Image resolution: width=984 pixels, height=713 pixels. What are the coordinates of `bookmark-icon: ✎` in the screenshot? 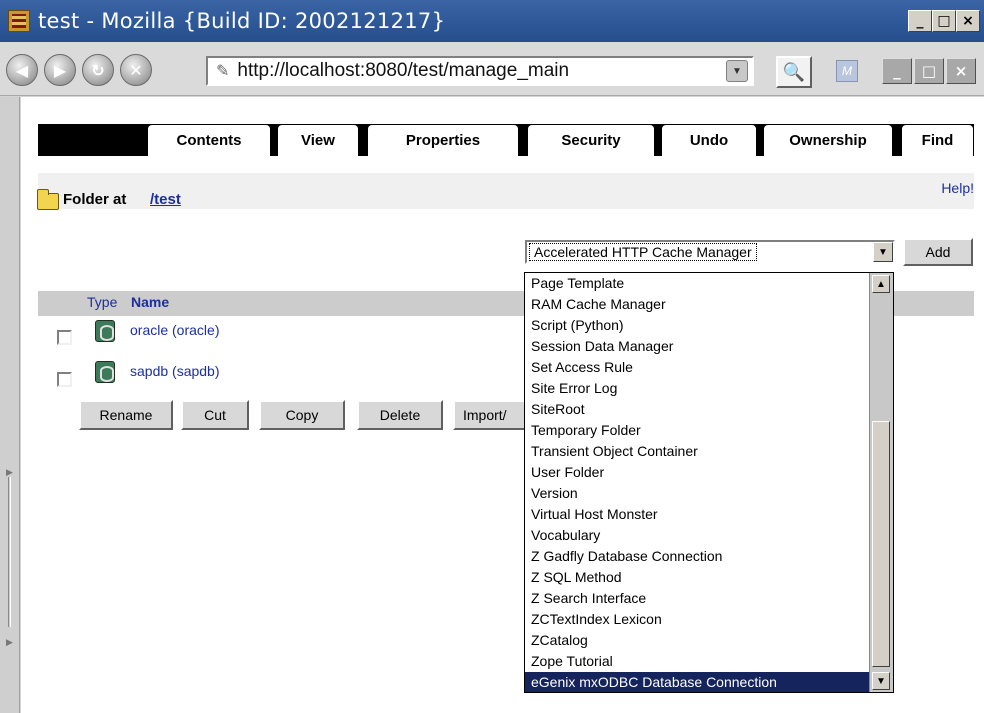 It's located at (223, 71).